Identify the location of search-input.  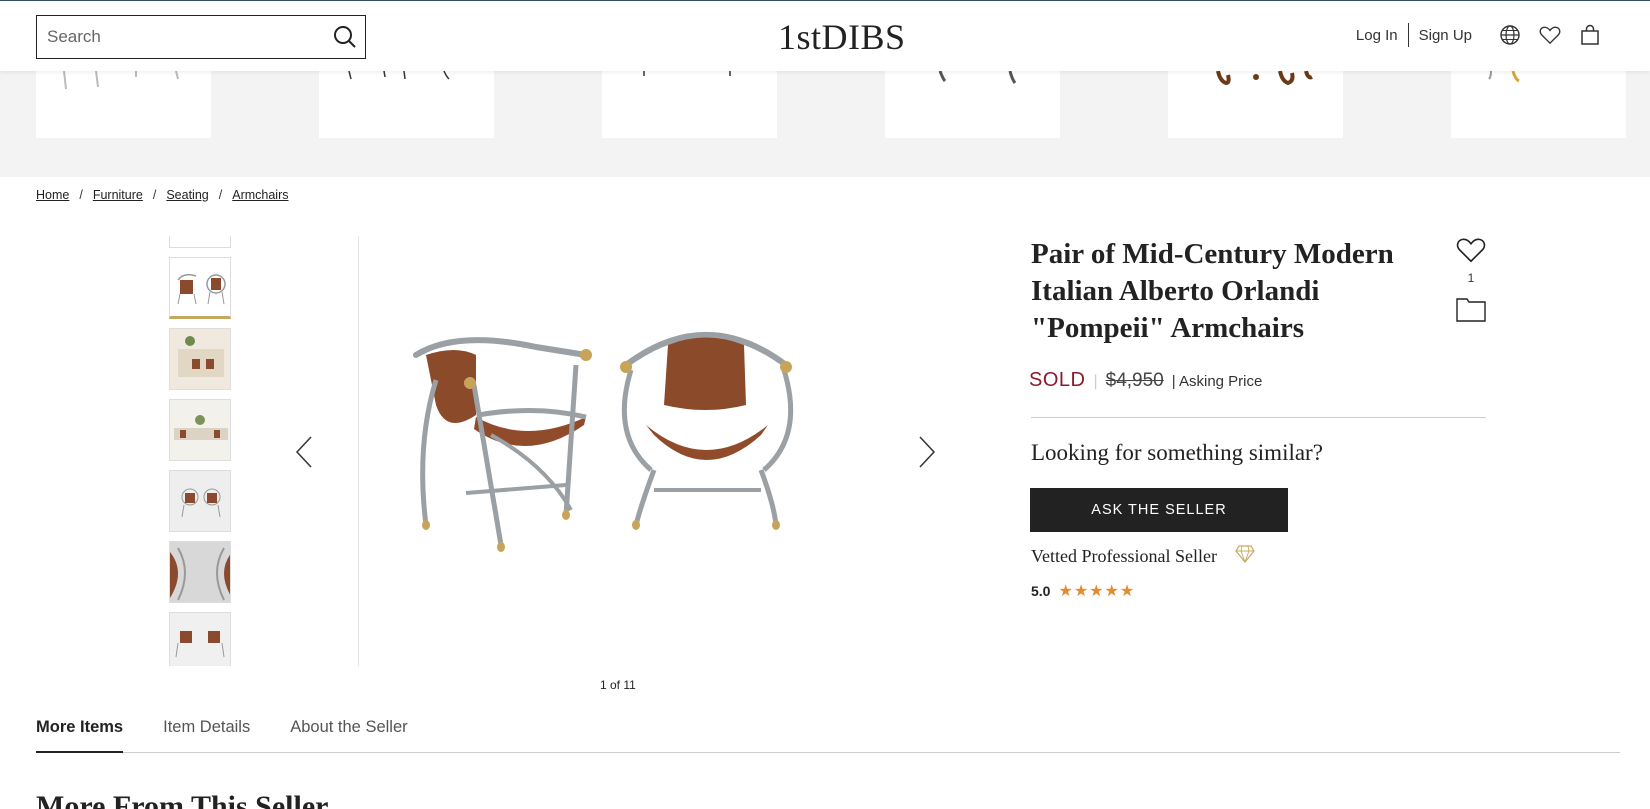
(181, 37).